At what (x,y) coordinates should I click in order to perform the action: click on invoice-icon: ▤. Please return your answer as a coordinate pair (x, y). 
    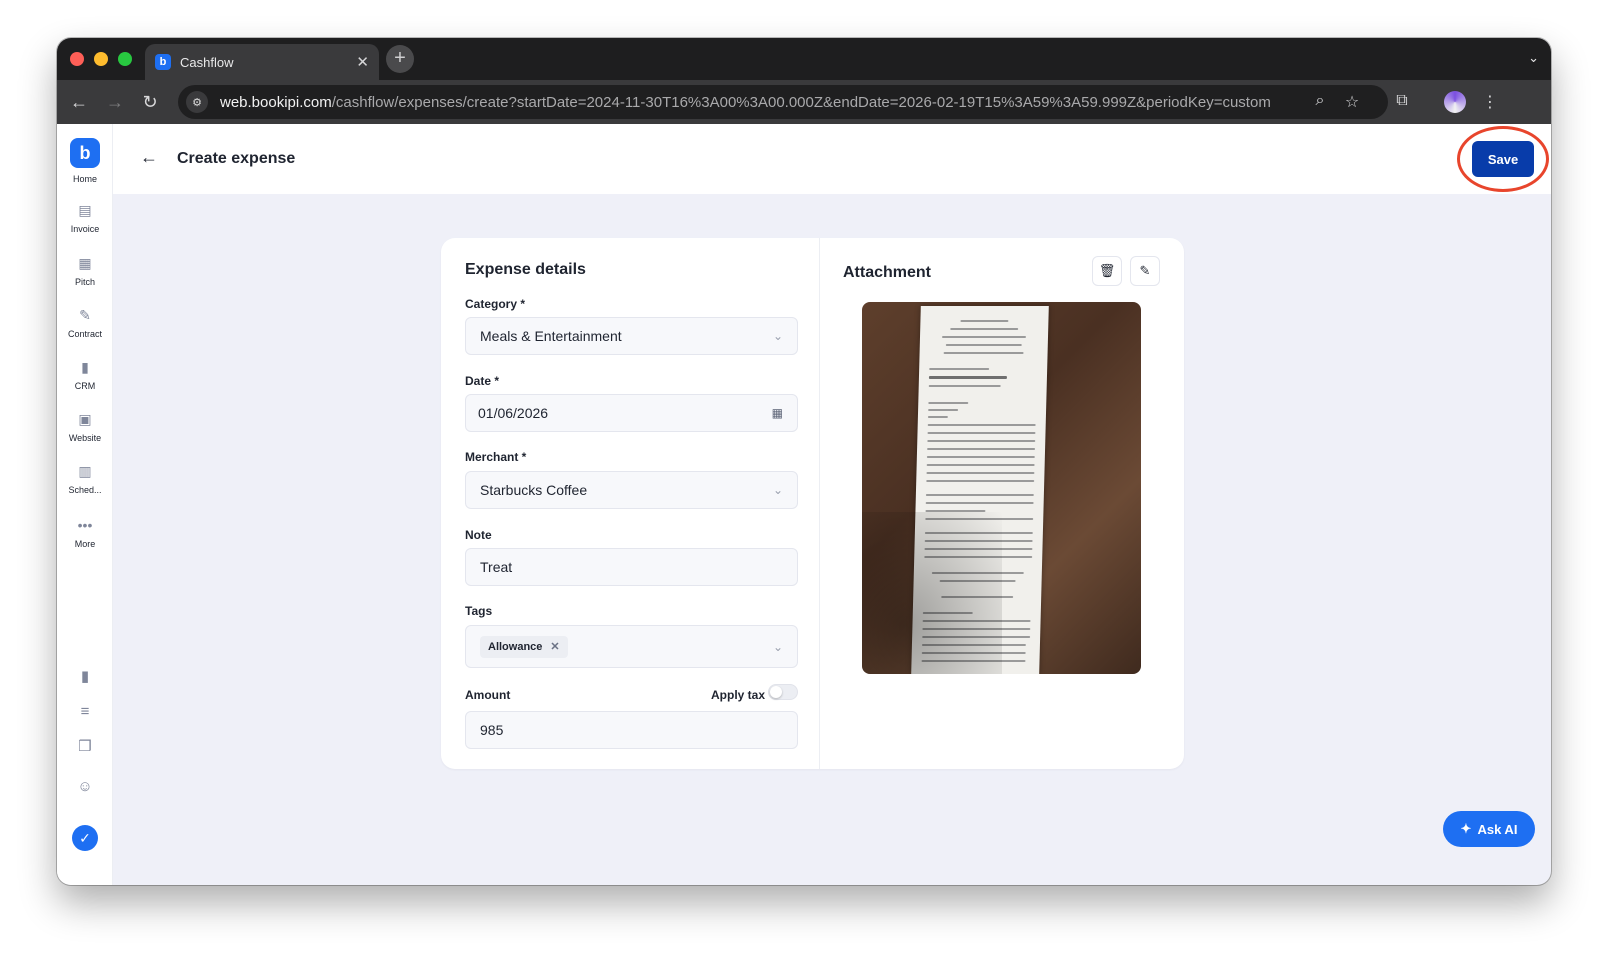
    Looking at the image, I should click on (85, 210).